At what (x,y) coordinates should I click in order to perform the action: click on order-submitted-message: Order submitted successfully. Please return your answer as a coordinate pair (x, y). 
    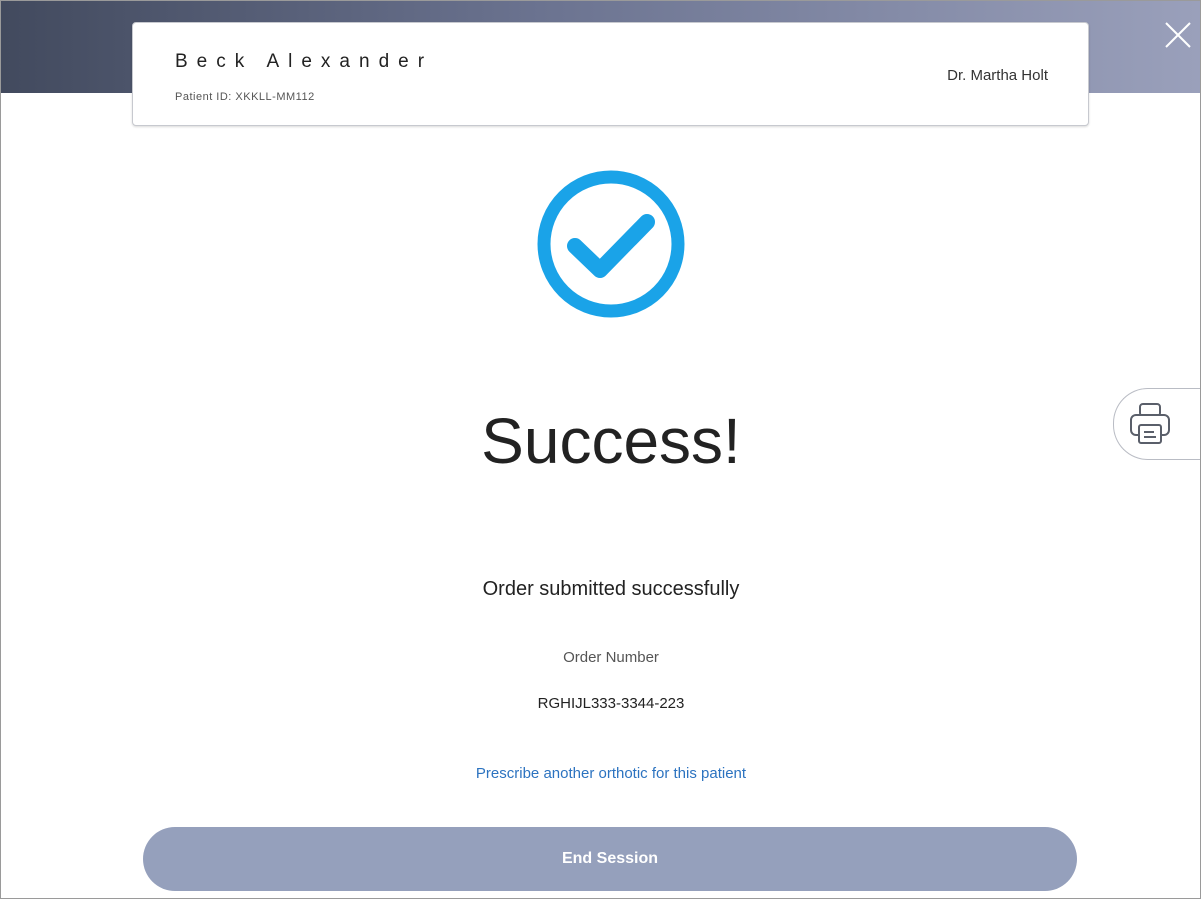
    Looking at the image, I should click on (611, 589).